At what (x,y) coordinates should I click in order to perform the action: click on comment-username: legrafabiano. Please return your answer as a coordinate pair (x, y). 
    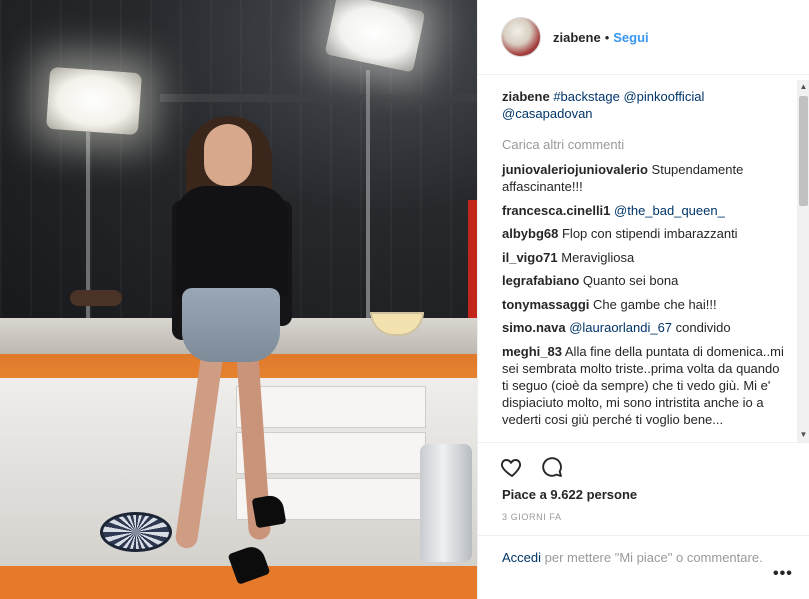
    Looking at the image, I should click on (540, 280).